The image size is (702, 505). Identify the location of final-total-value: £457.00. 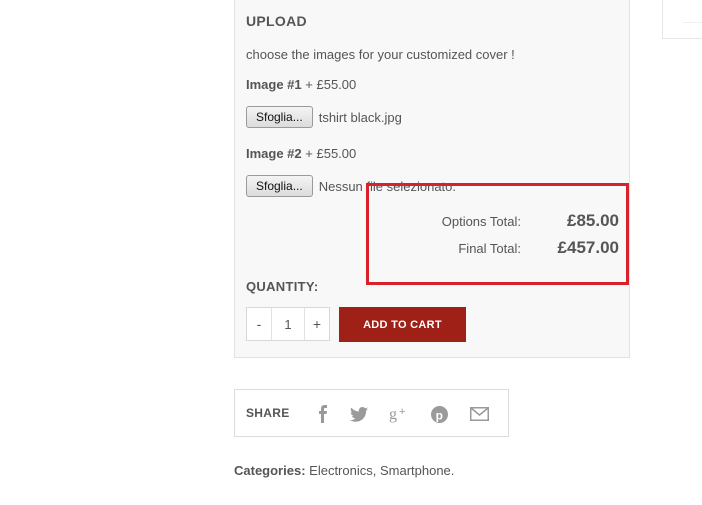
(588, 247).